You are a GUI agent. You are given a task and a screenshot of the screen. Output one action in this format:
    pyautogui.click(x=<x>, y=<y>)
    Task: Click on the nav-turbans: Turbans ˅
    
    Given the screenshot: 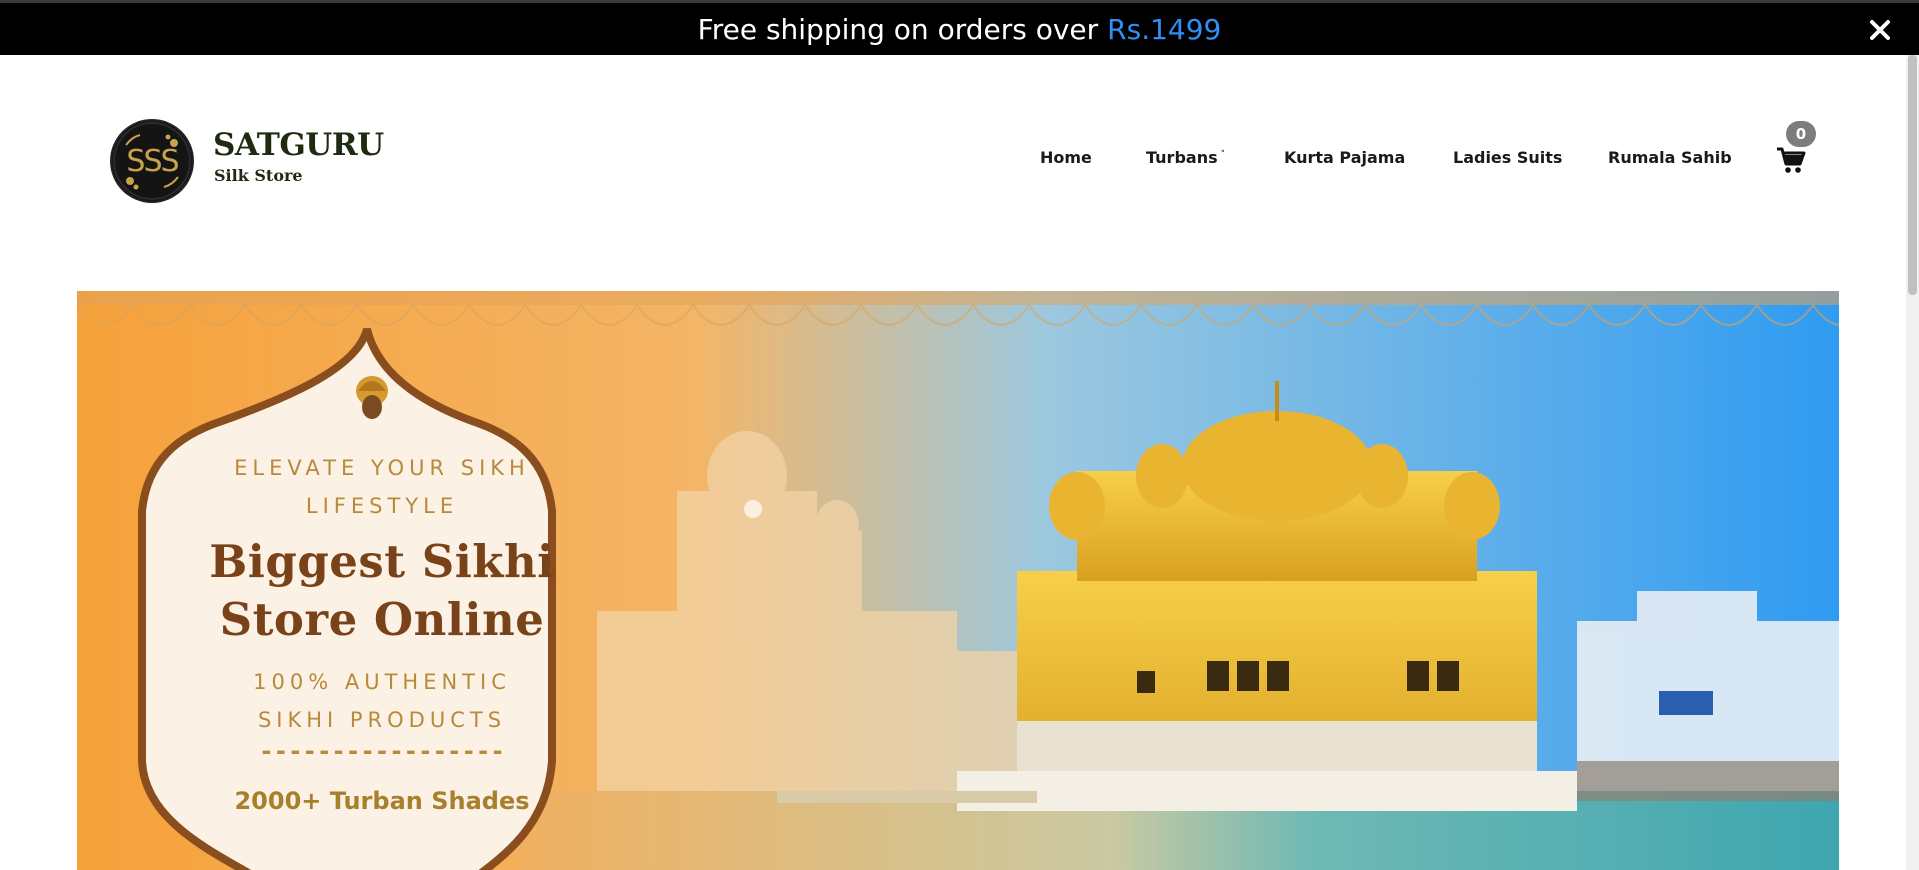 What is the action you would take?
    pyautogui.click(x=1185, y=157)
    